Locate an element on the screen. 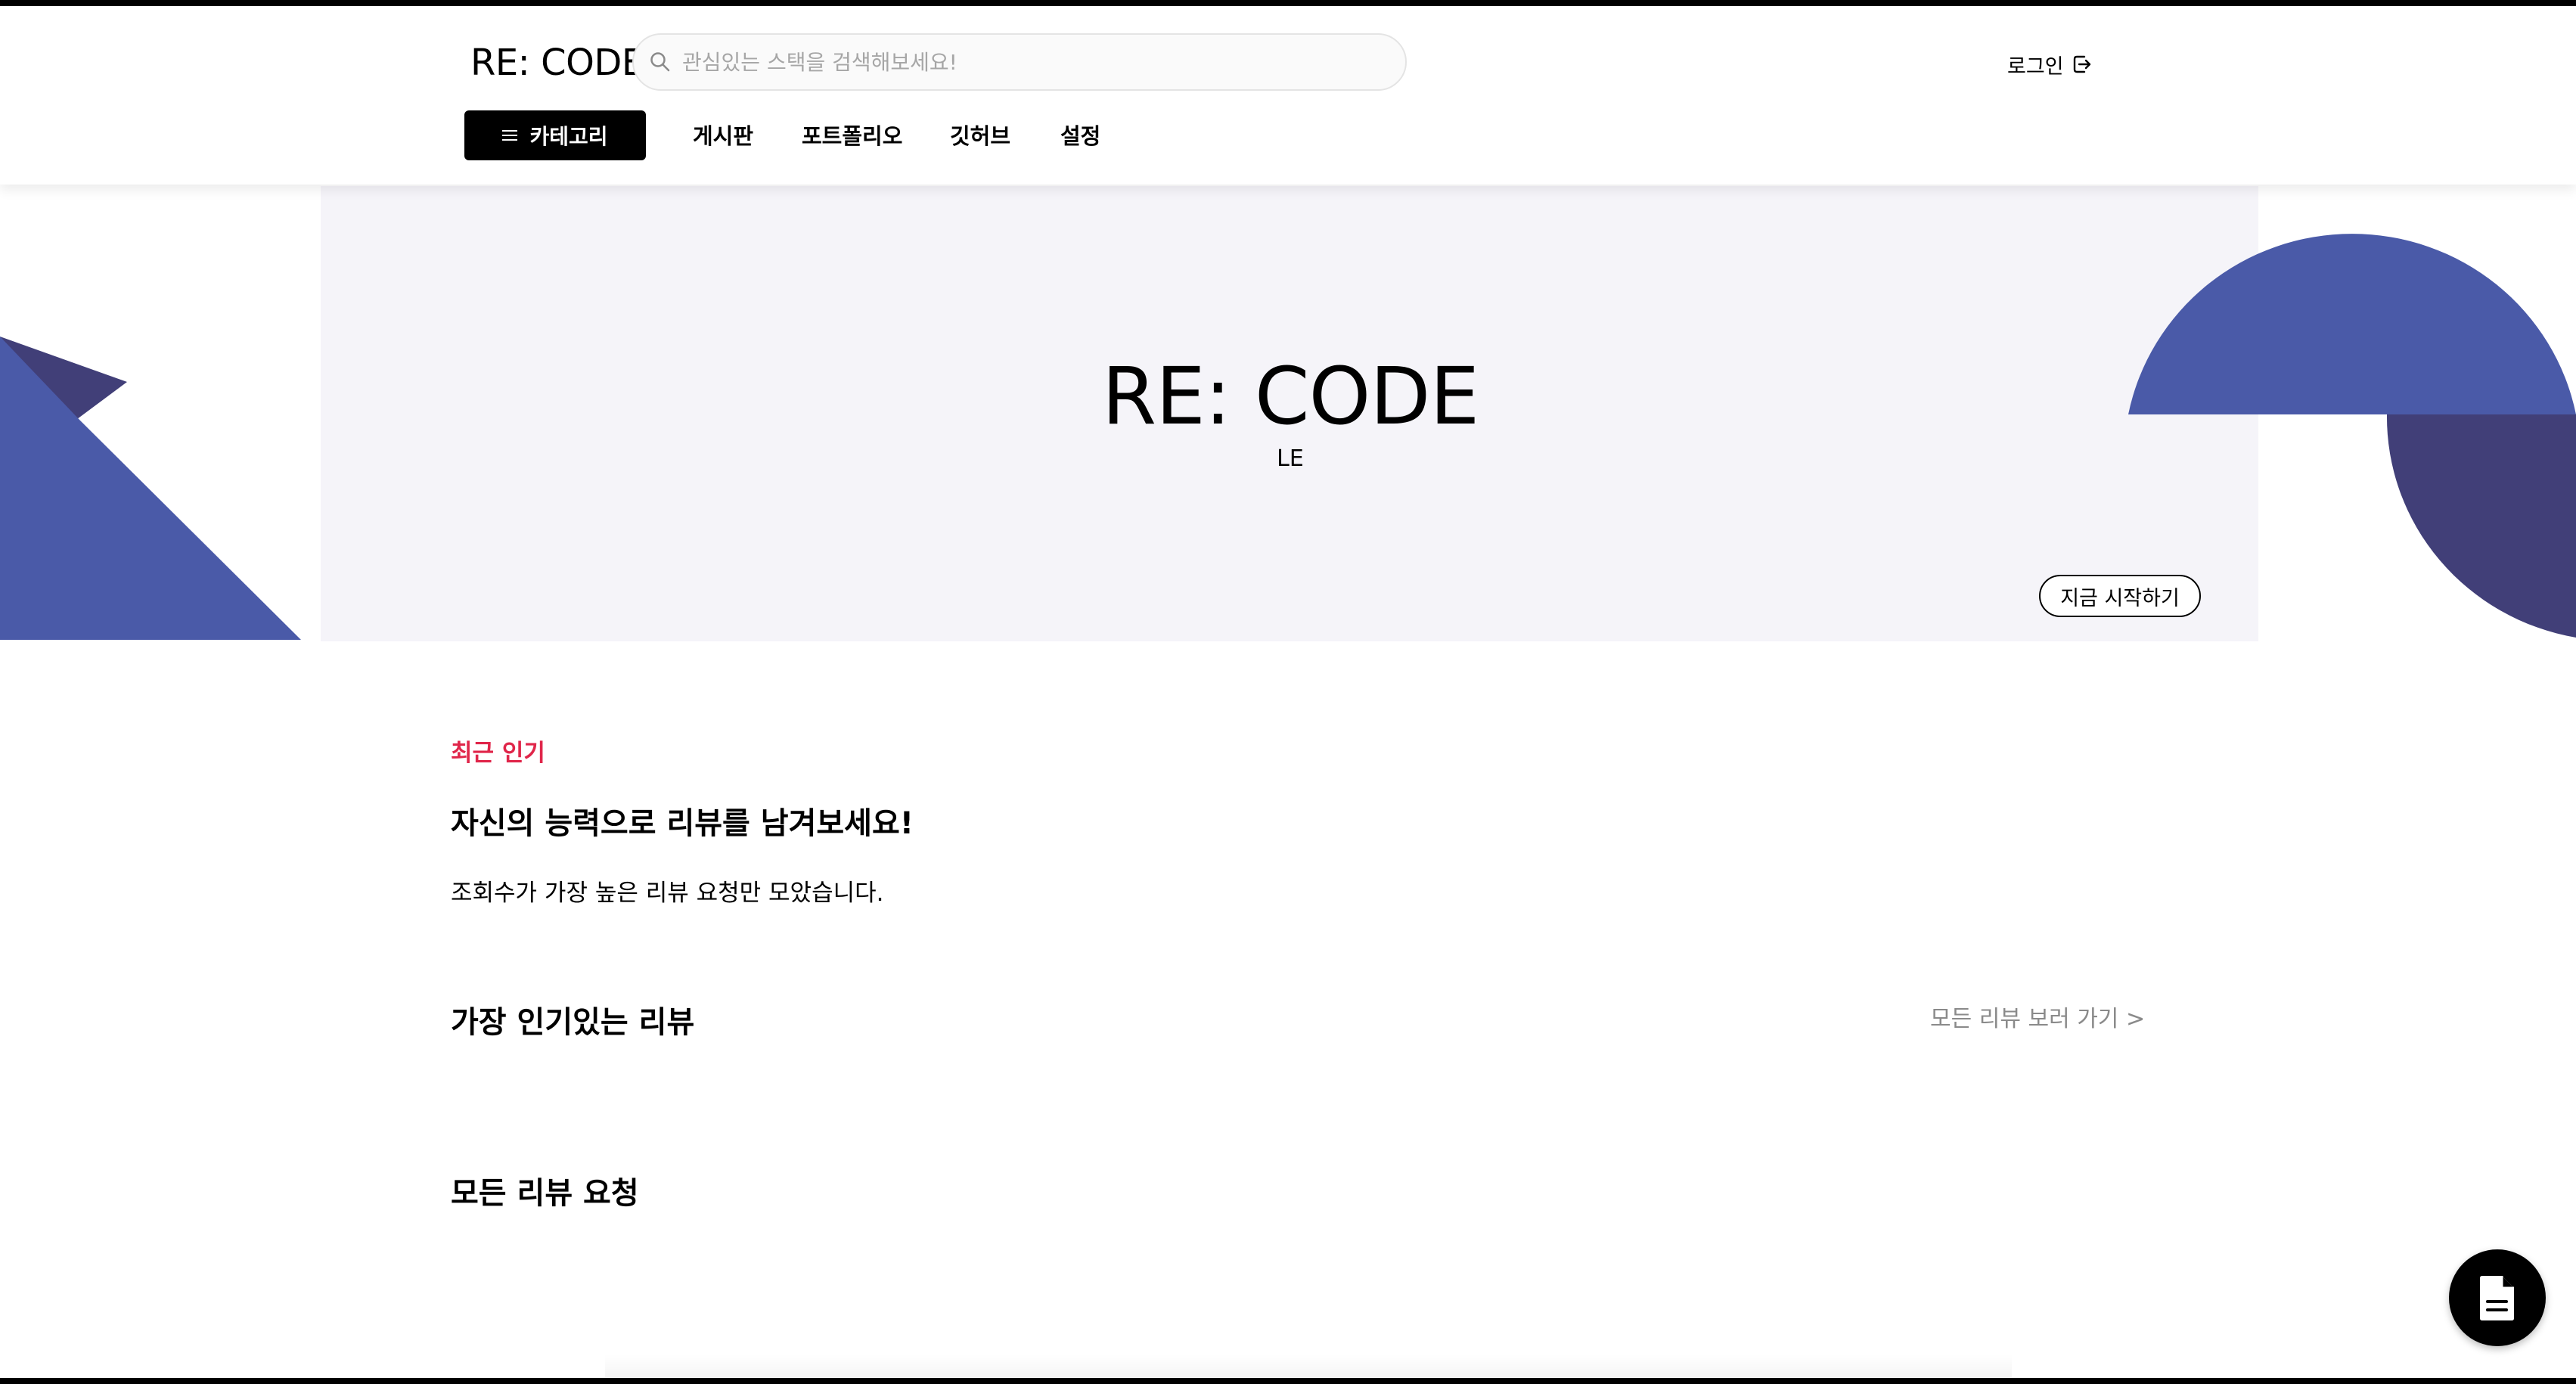 This screenshot has width=2576, height=1384. site-header: RE: CODE 로그인 카테고리 게시판 포트폴리오 깃허브 설정 is located at coordinates (1288, 96).